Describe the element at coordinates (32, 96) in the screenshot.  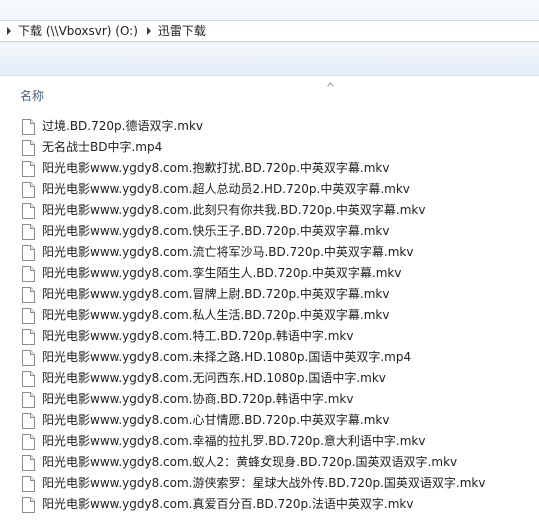
I see `column-header-name: 名称` at that location.